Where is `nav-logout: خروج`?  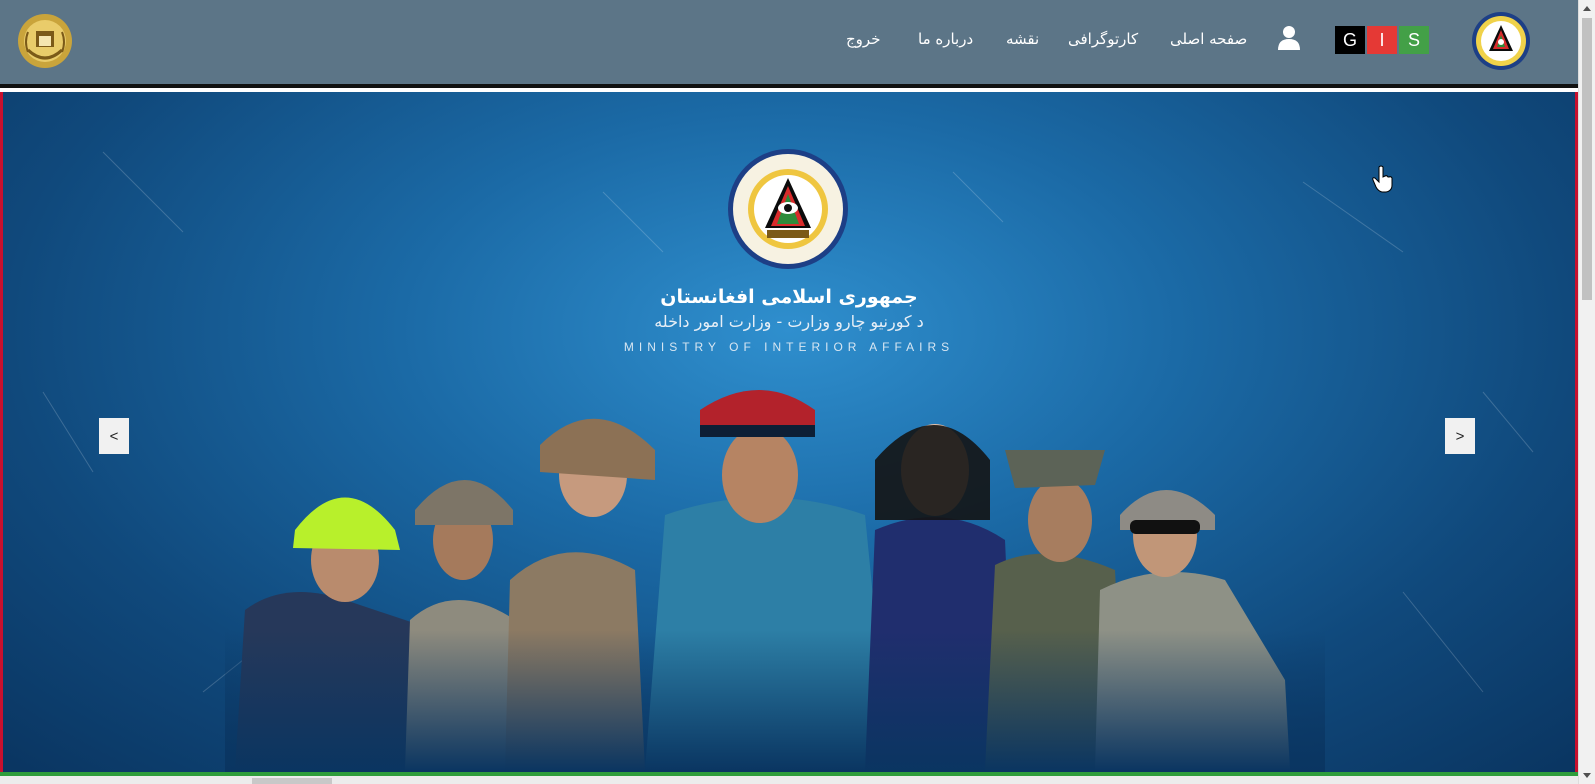 nav-logout: خروج is located at coordinates (863, 39).